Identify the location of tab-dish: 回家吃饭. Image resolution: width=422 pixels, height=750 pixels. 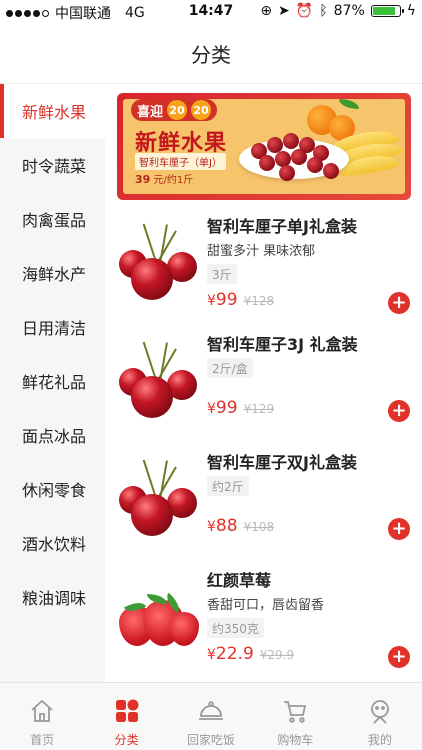
(211, 716).